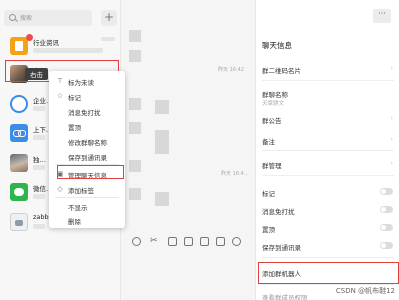 The image size is (399, 300). Describe the element at coordinates (90, 172) in the screenshot. I see `highlight-manage-chat-info` at that location.